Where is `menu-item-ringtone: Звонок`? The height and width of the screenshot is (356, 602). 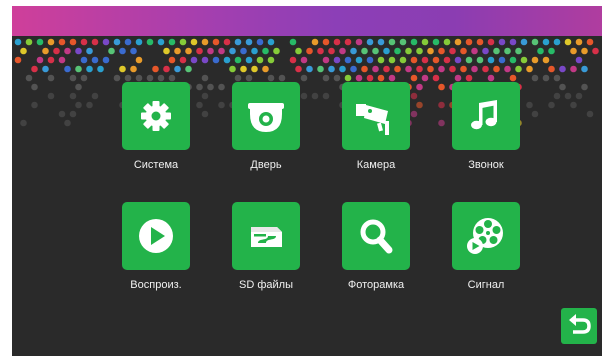 menu-item-ringtone: Звонок is located at coordinates (486, 126).